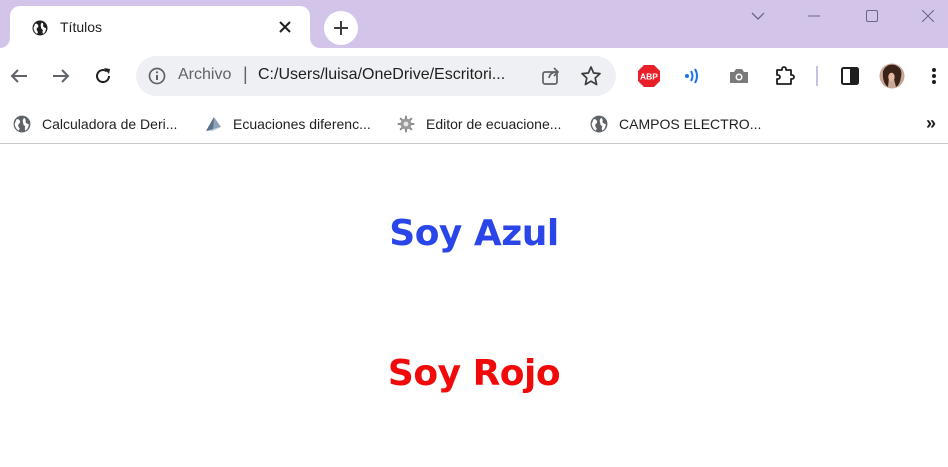  Describe the element at coordinates (931, 123) in the screenshot. I see `bookmarks-overflow-button: »` at that location.